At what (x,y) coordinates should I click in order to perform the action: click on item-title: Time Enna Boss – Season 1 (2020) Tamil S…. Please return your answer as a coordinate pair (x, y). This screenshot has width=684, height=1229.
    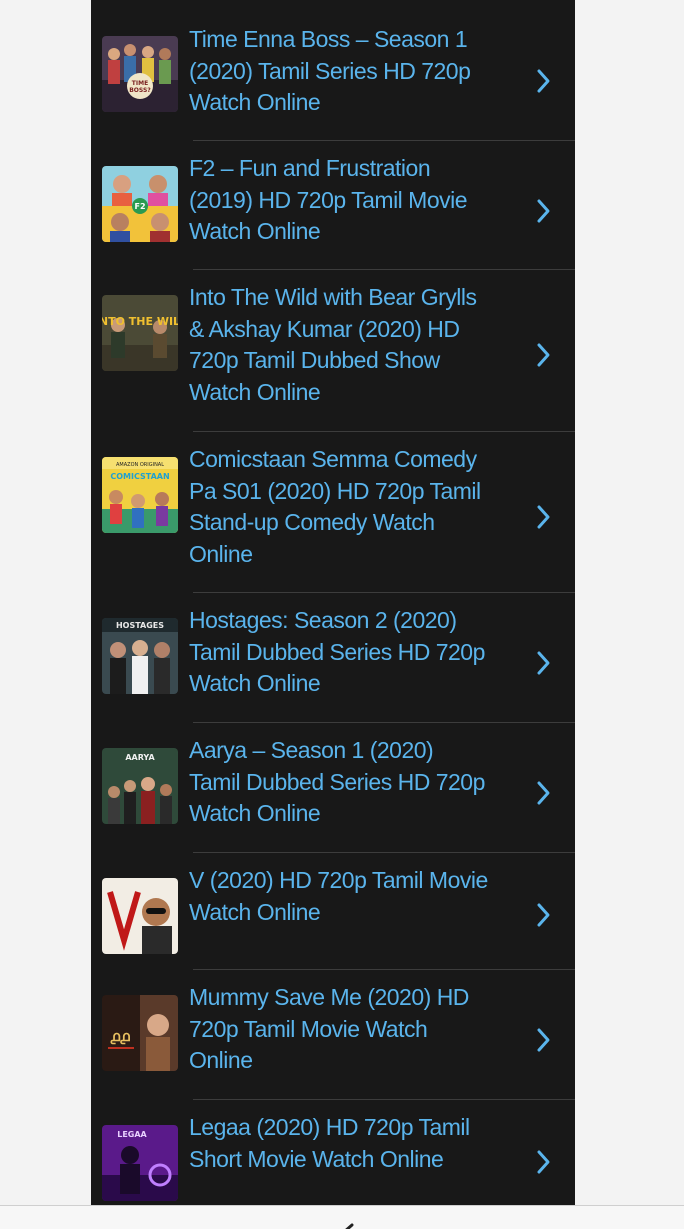
    Looking at the image, I should click on (339, 71).